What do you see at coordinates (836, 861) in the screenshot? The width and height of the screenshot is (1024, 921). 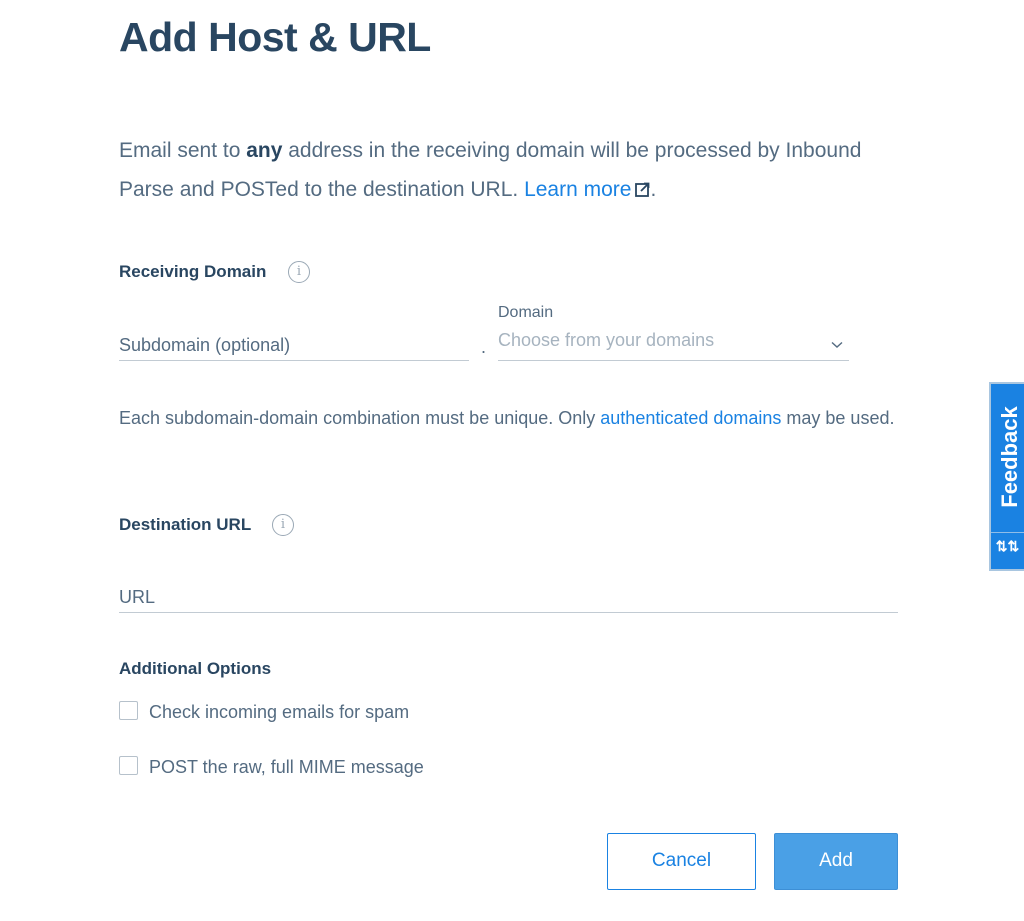 I see `add-button: Add` at bounding box center [836, 861].